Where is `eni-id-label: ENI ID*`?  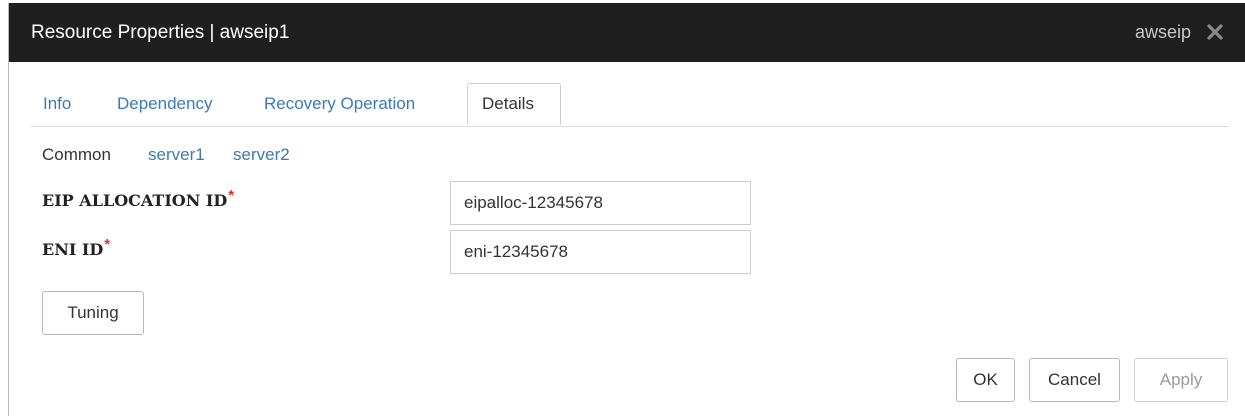 eni-id-label: ENI ID* is located at coordinates (76, 247).